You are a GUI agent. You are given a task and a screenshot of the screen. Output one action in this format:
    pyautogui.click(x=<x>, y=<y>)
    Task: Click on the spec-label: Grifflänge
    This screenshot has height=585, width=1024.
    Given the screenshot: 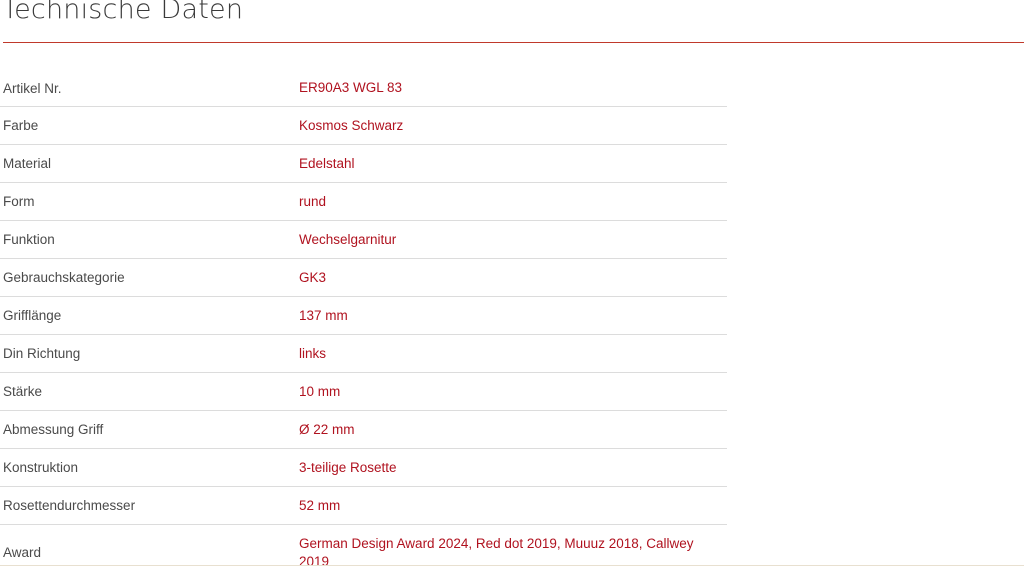 What is the action you would take?
    pyautogui.click(x=32, y=315)
    